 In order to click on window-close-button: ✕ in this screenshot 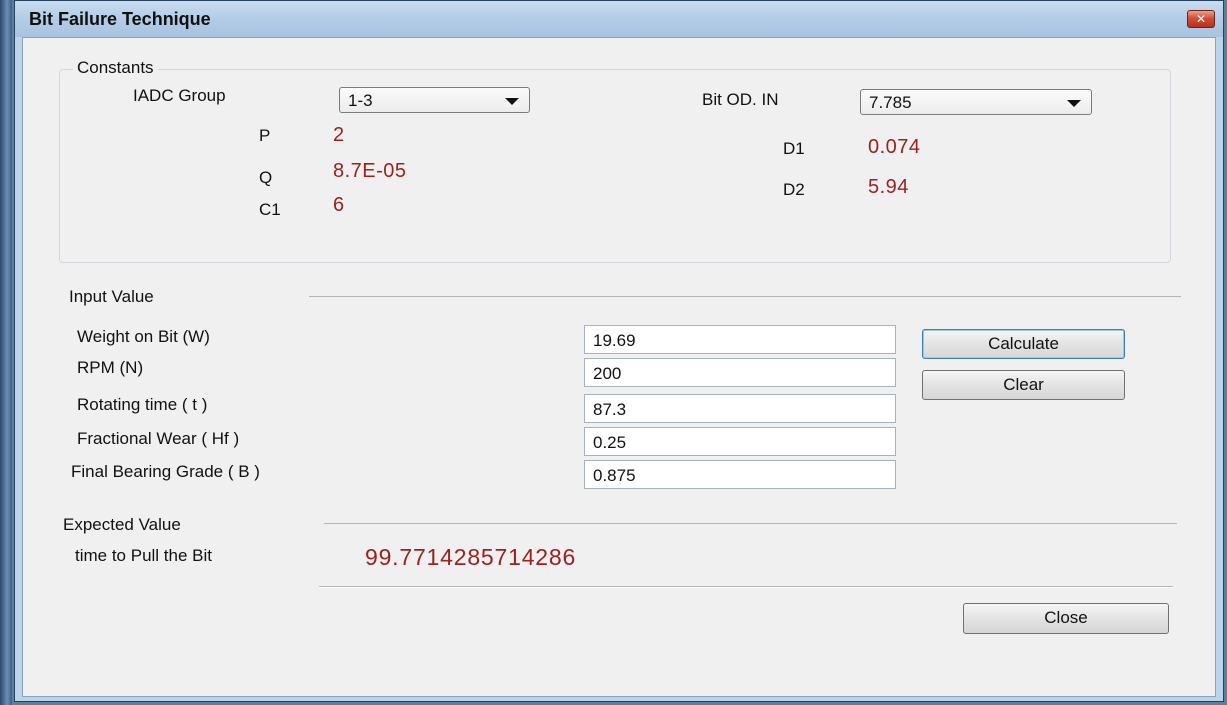, I will do `click(1201, 19)`.